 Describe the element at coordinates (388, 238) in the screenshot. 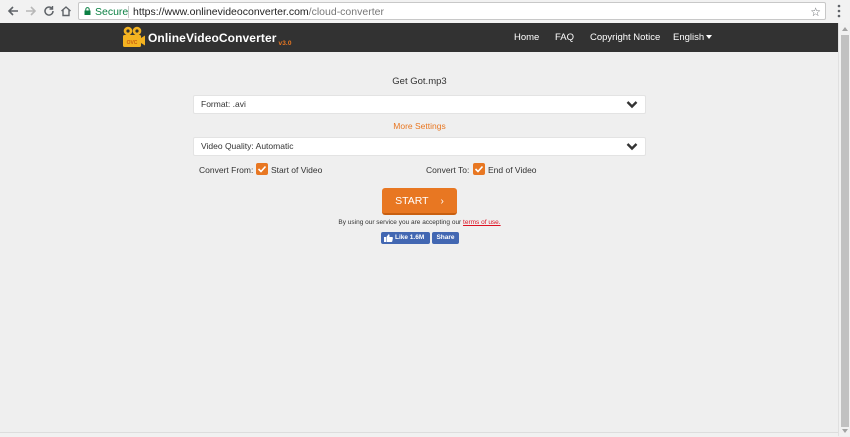

I see `thumbs-up-icon` at that location.